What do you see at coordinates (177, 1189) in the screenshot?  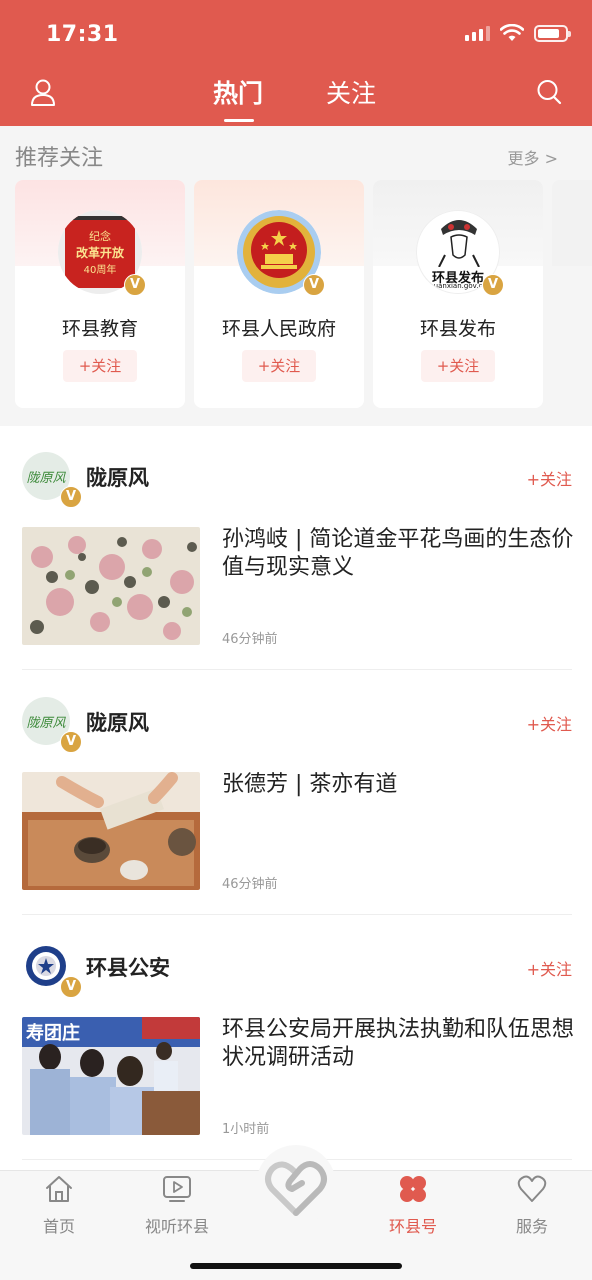 I see `video-icon` at bounding box center [177, 1189].